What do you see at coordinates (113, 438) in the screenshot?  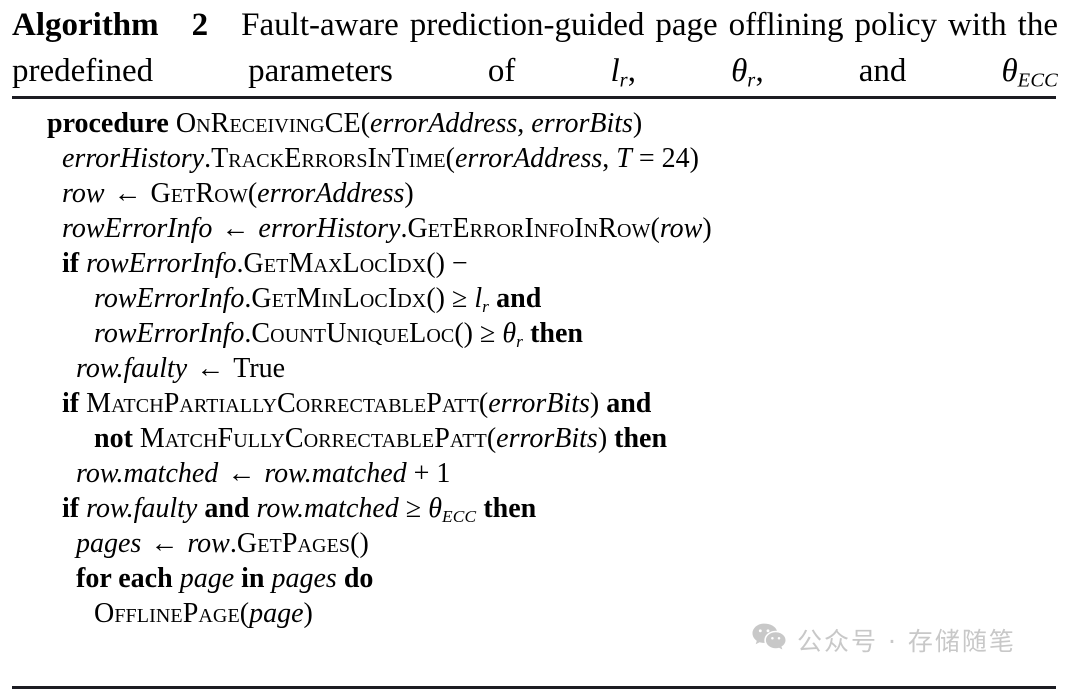 I see `algorithm-keyword: not` at bounding box center [113, 438].